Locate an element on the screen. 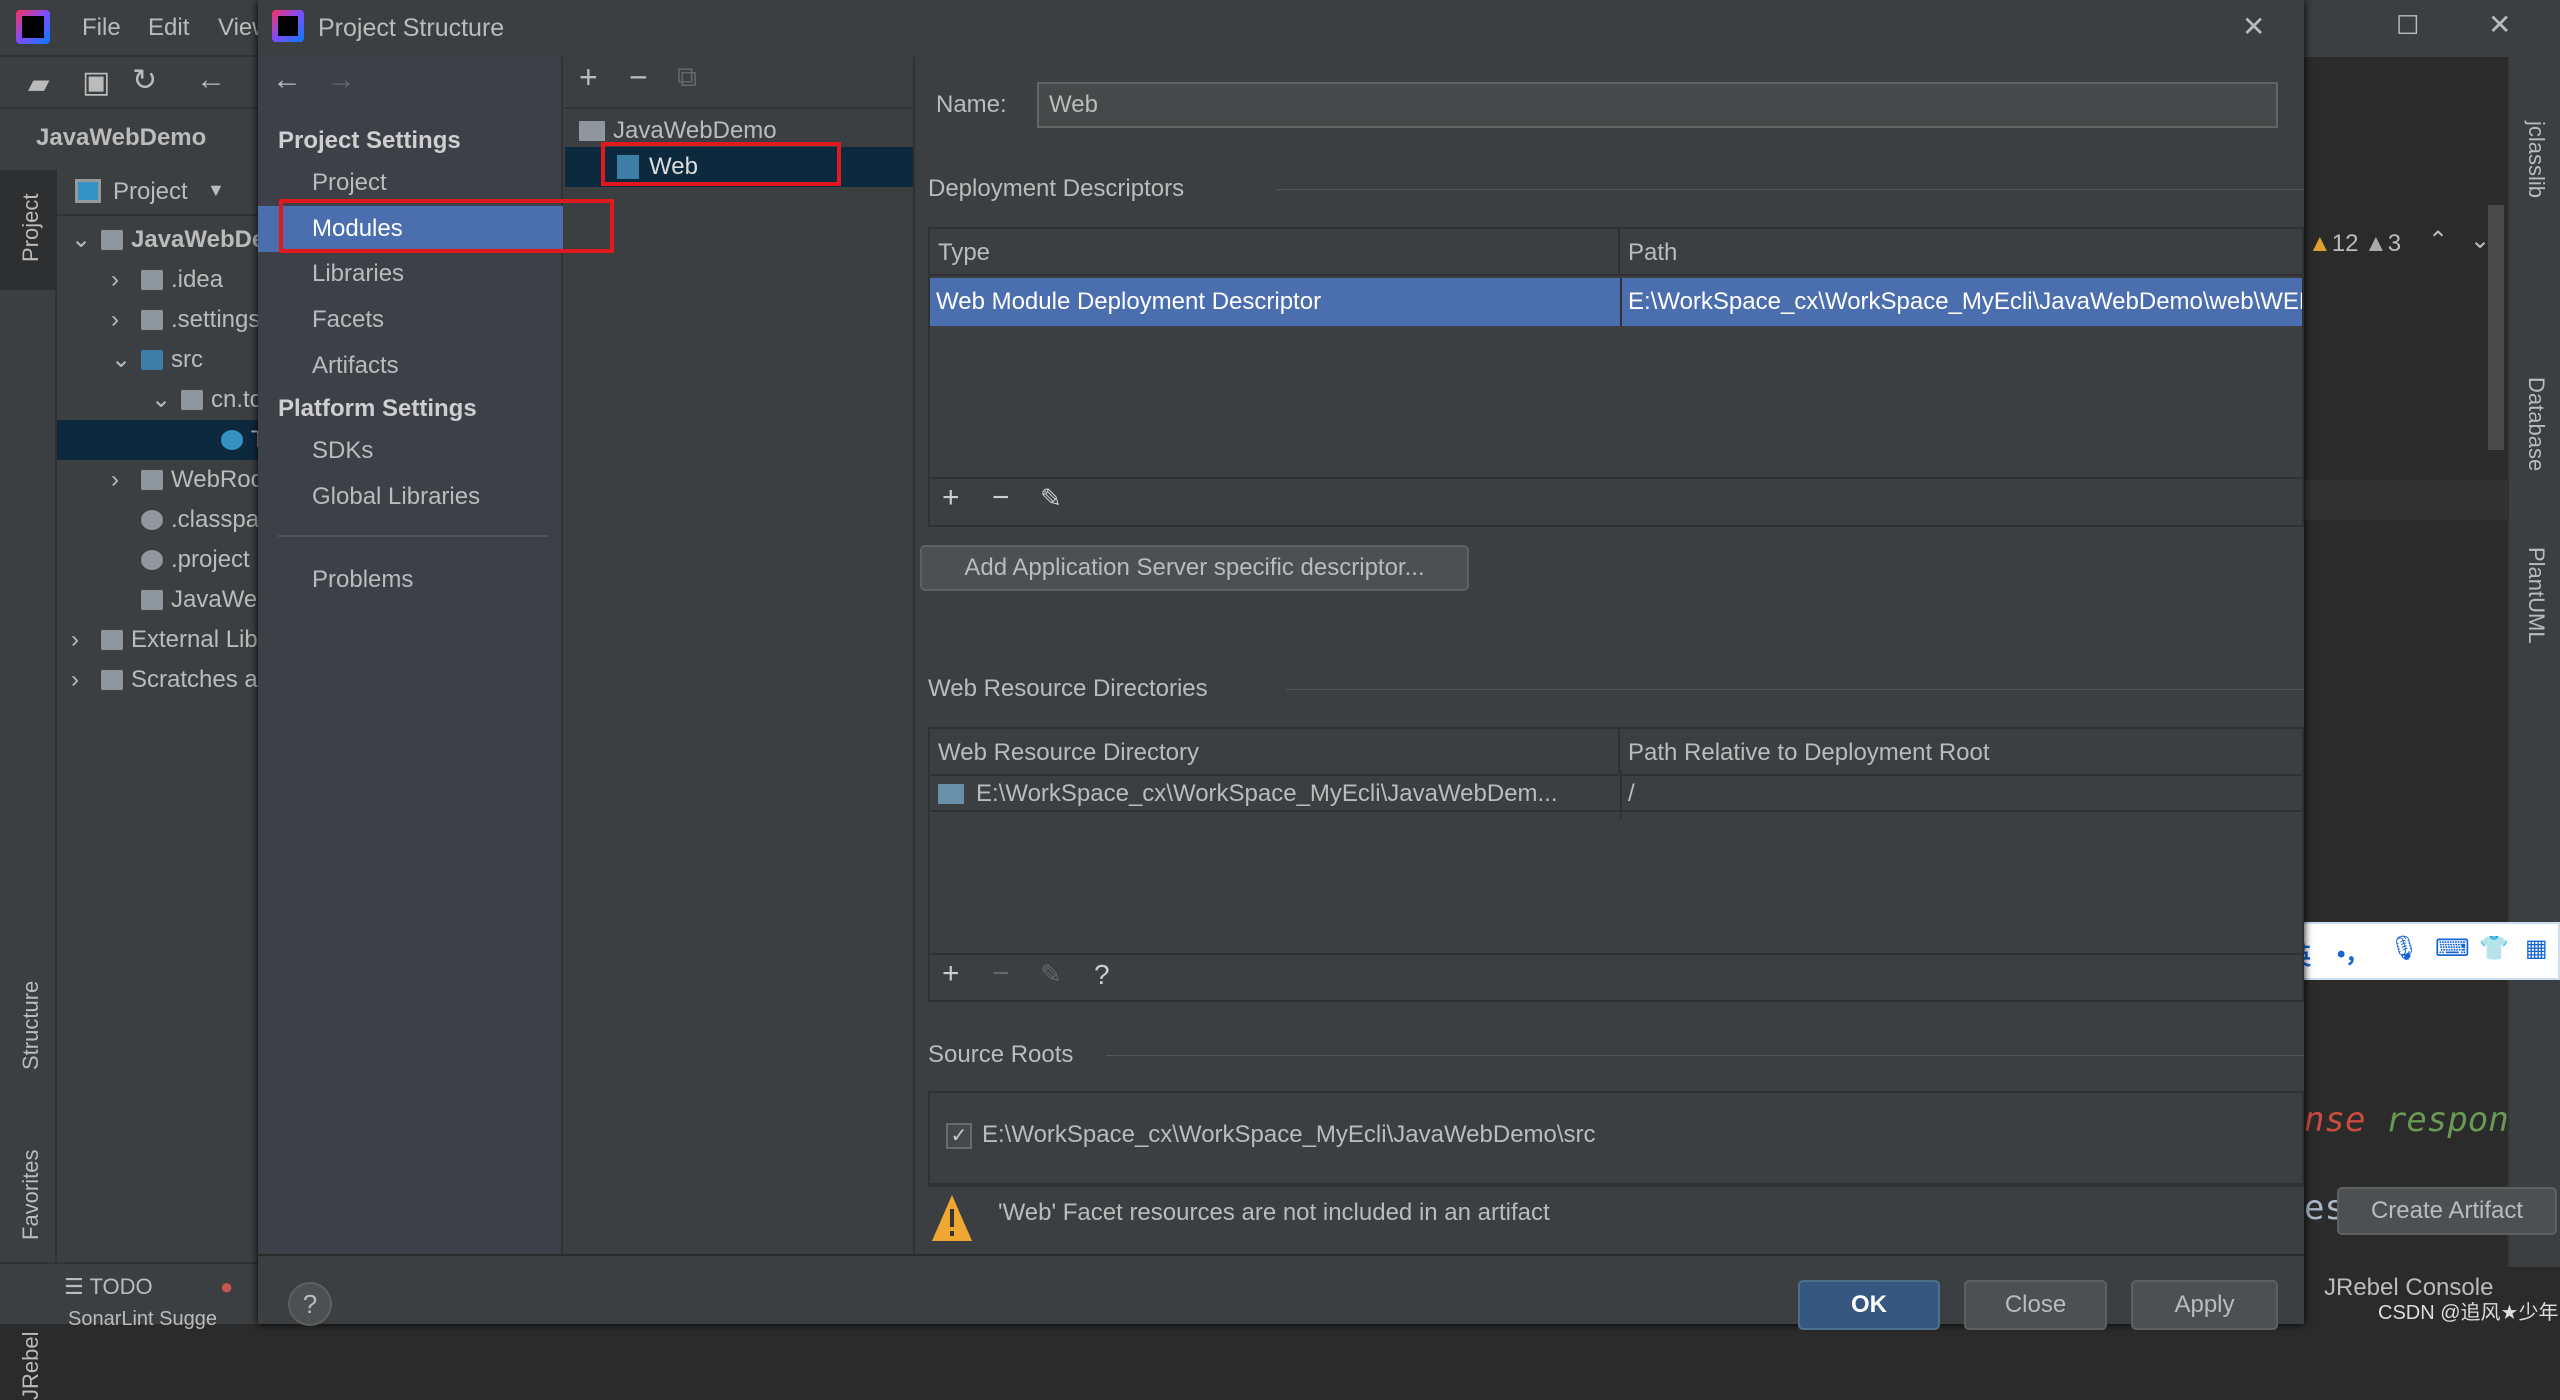 Image resolution: width=2560 pixels, height=1400 pixels. back-icon: ← is located at coordinates (287, 80).